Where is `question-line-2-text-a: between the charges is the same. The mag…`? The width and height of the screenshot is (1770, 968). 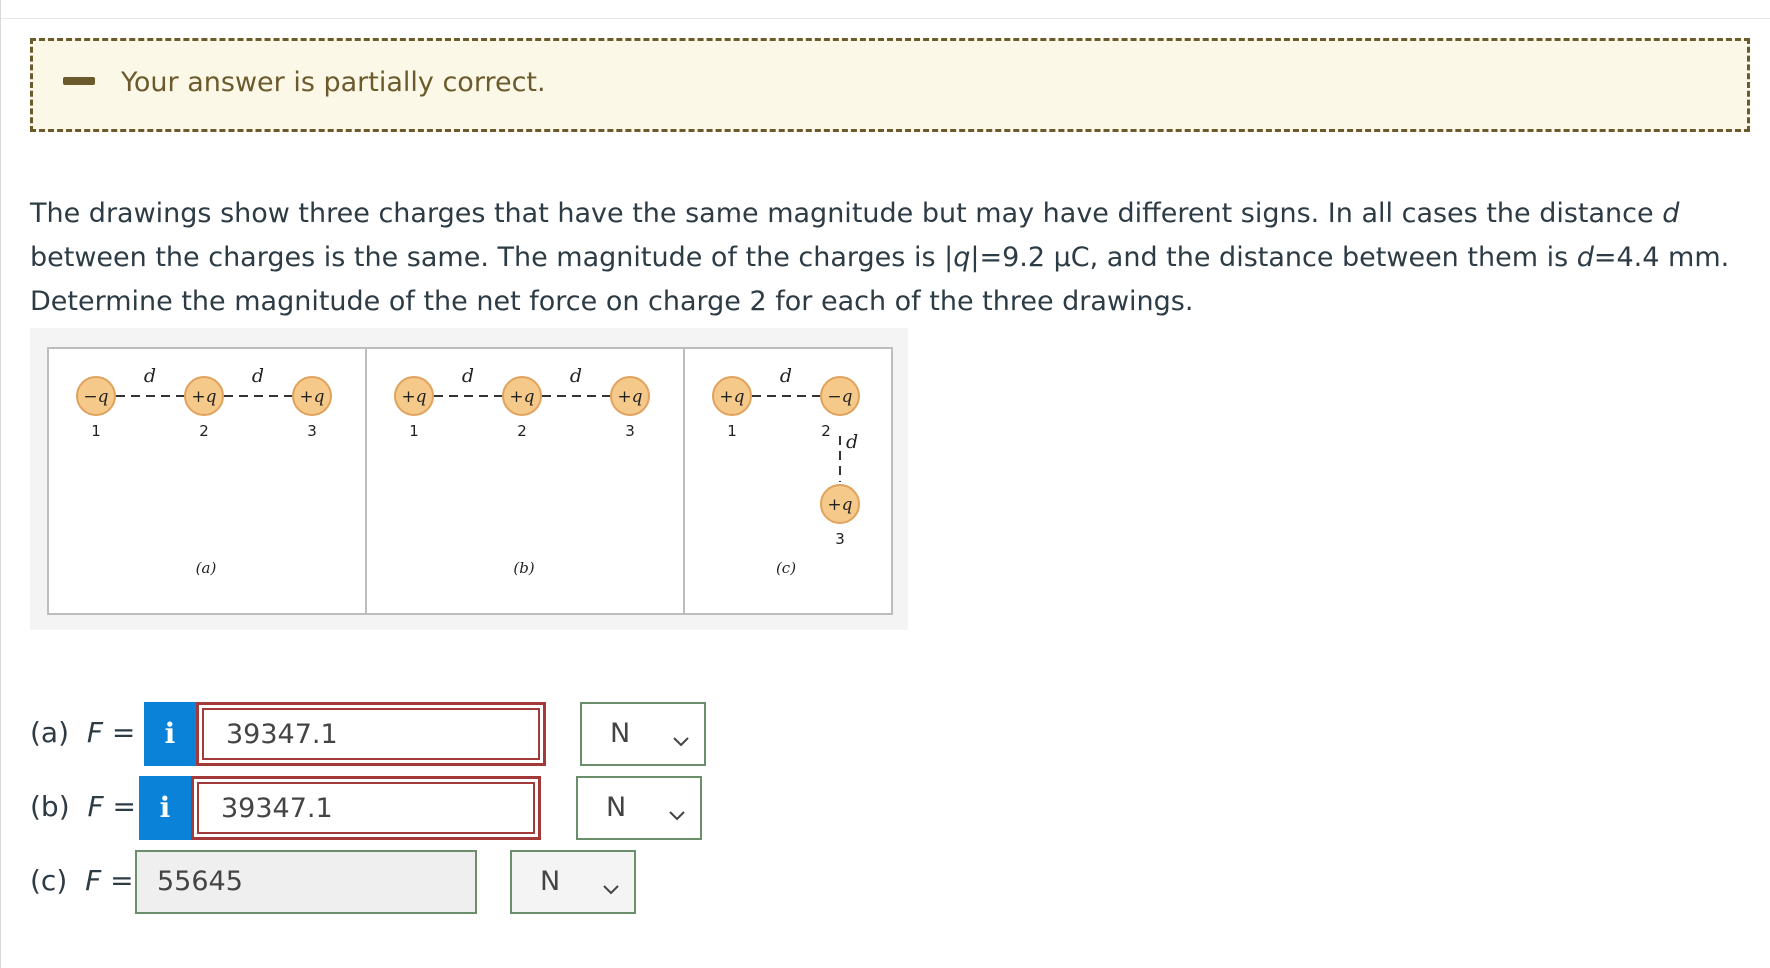 question-line-2-text-a: between the charges is the same. The mag… is located at coordinates (492, 257).